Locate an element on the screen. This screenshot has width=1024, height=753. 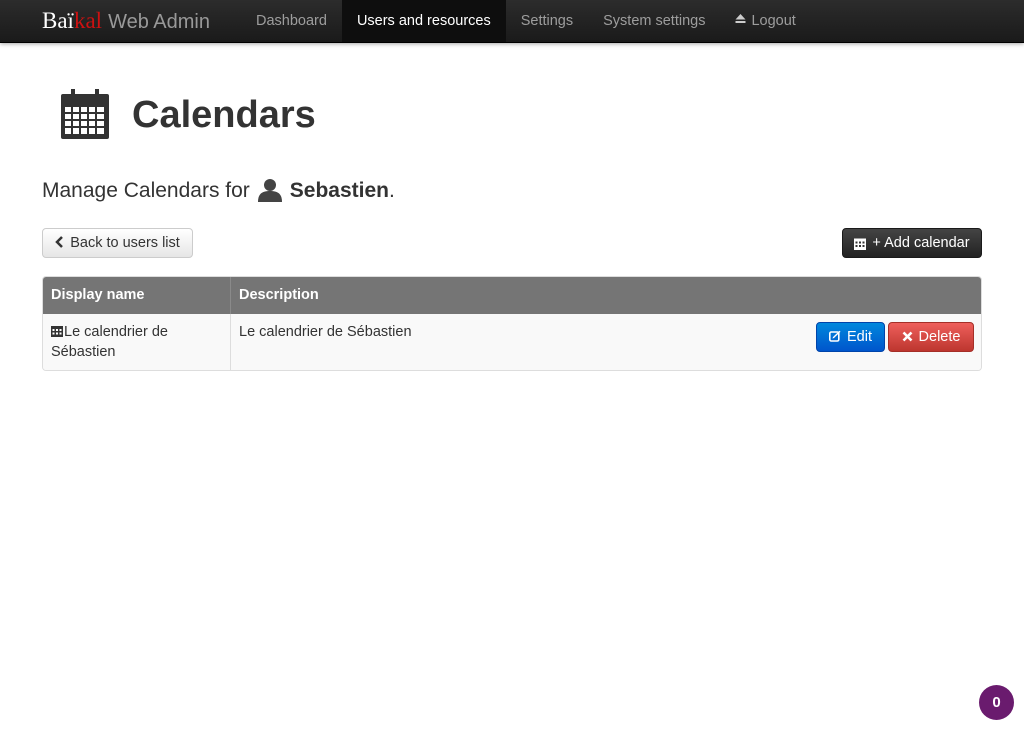
edit-button: Edit is located at coordinates (850, 337).